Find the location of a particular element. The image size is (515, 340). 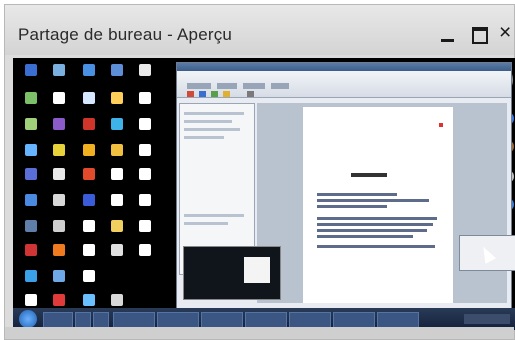

maximize-button is located at coordinates (480, 34).